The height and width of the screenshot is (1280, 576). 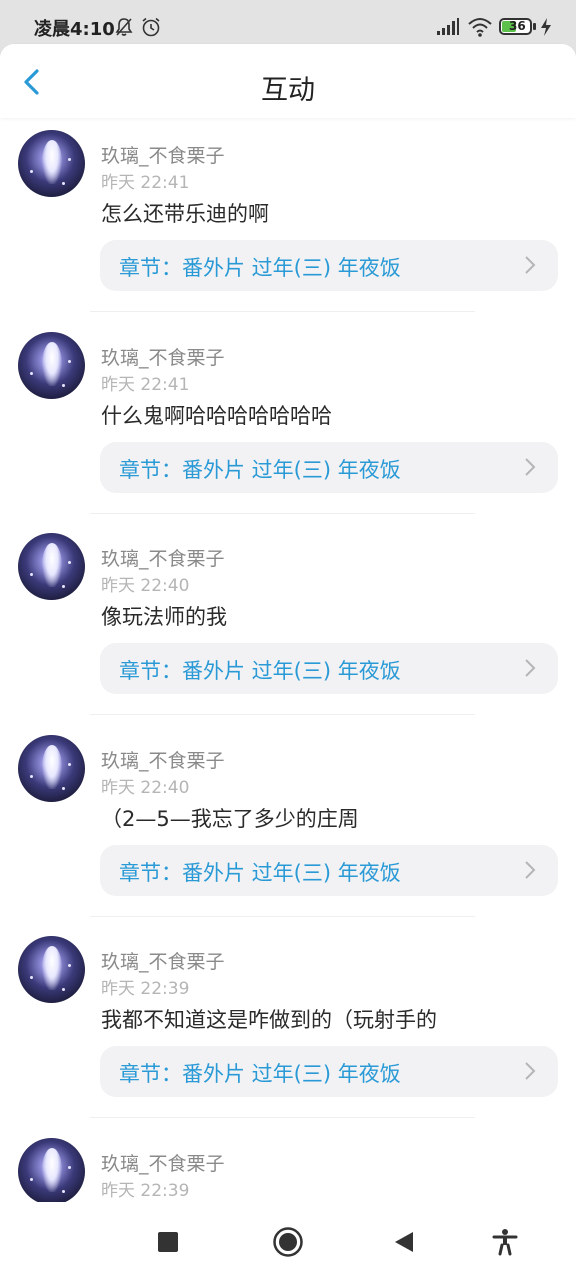 I want to click on header: 互动, so click(x=288, y=81).